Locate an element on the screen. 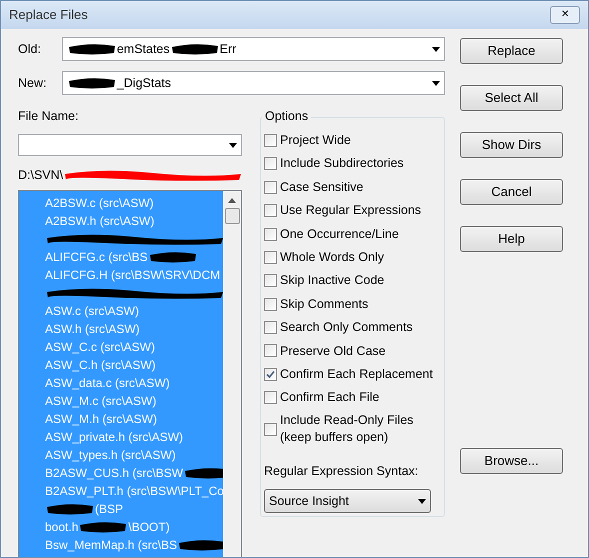 The height and width of the screenshot is (558, 589). field-label: File Name: is located at coordinates (49, 115).